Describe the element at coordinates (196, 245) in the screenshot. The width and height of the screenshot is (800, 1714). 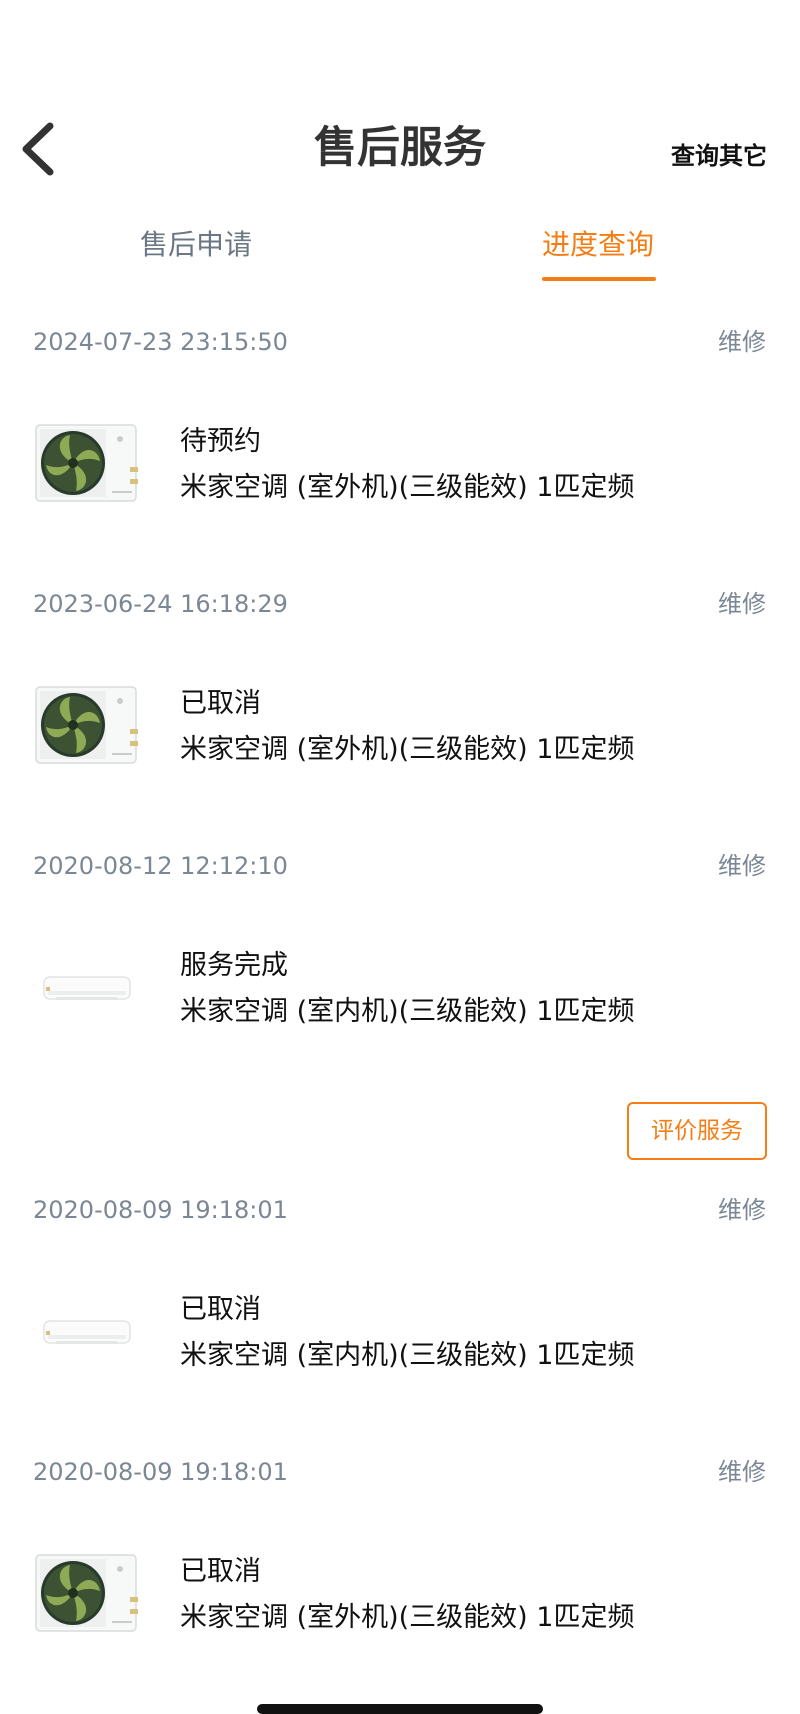
I see `tab-aftersale-apply: 售后申请` at that location.